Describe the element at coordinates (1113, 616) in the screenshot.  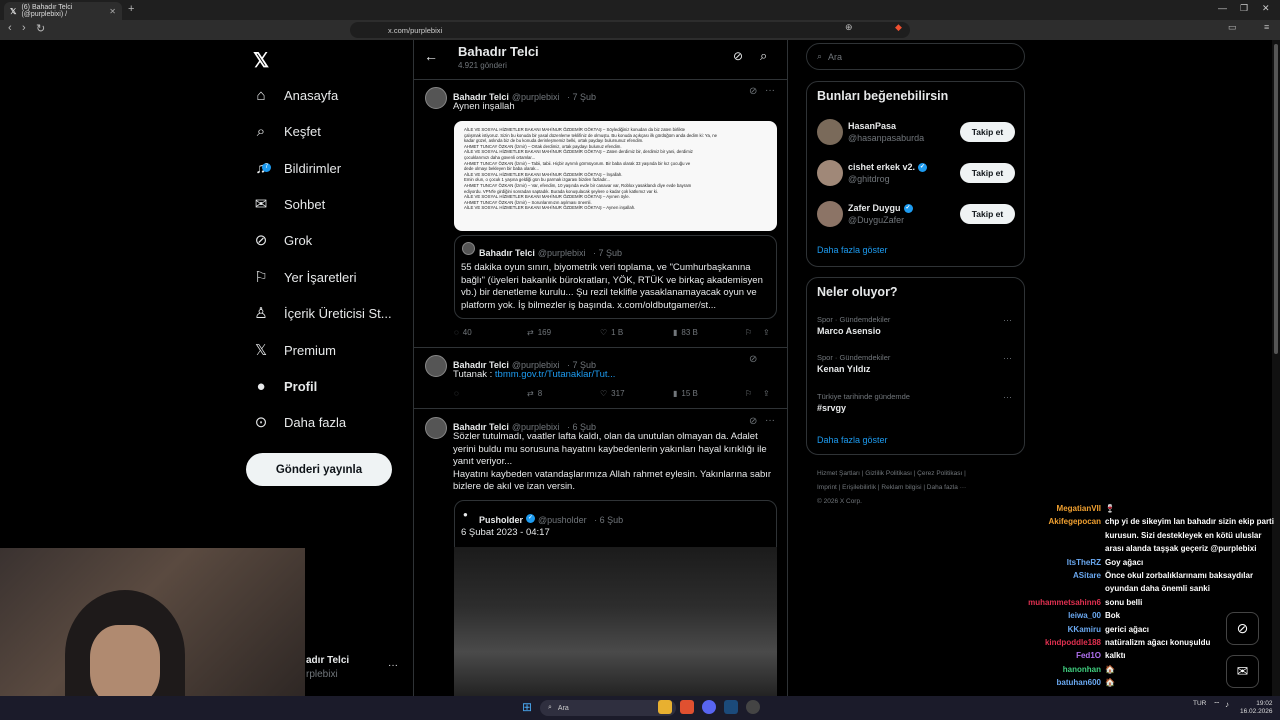
I see `chat-text: Bok` at that location.